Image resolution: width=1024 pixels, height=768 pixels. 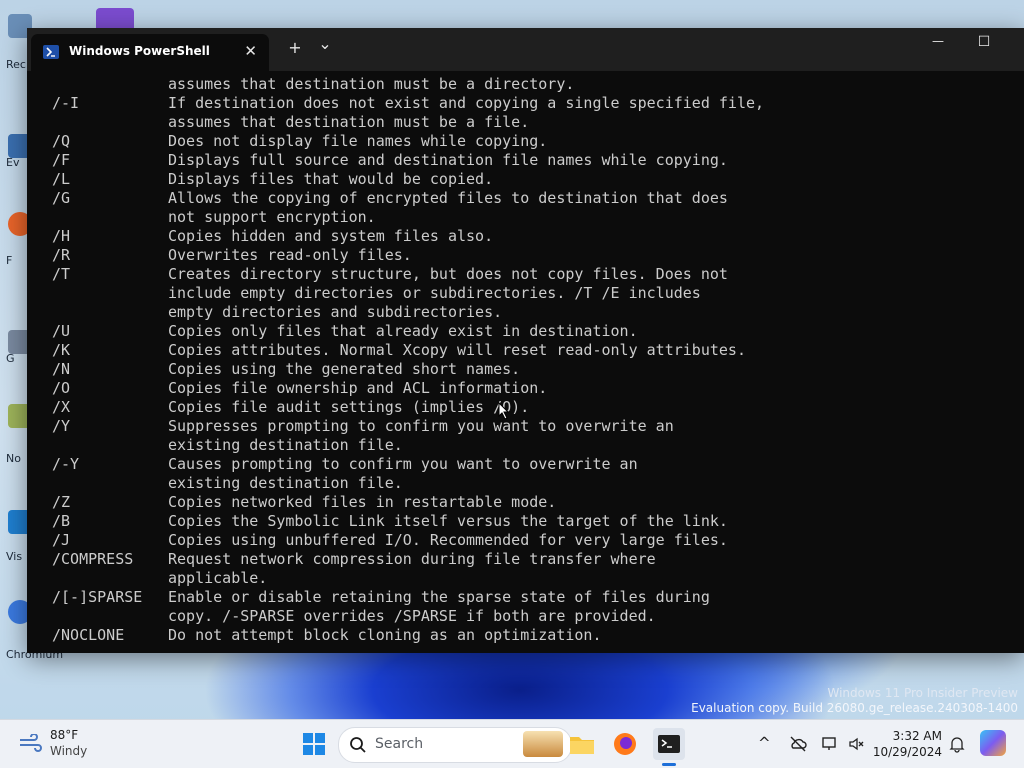 I want to click on maximize-button: ☐, so click(x=984, y=49).